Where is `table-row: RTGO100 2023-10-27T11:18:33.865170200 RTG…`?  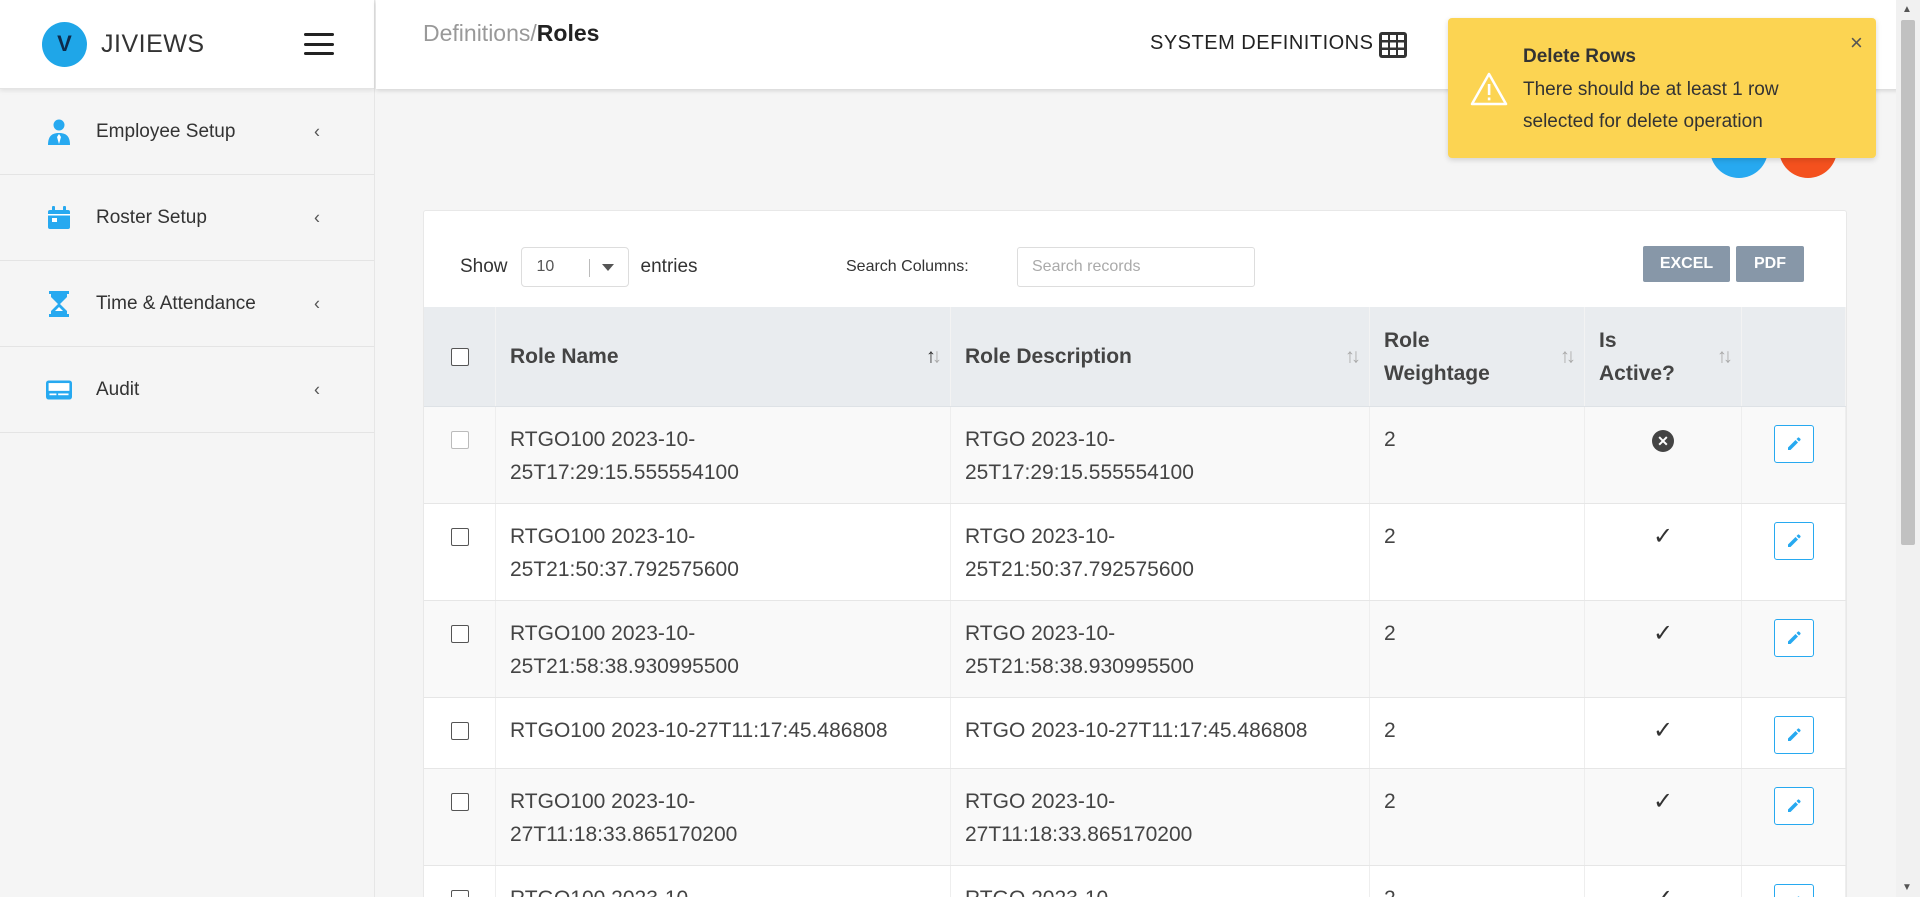 table-row: RTGO100 2023-10-27T11:18:33.865170200 RTG… is located at coordinates (1135, 817).